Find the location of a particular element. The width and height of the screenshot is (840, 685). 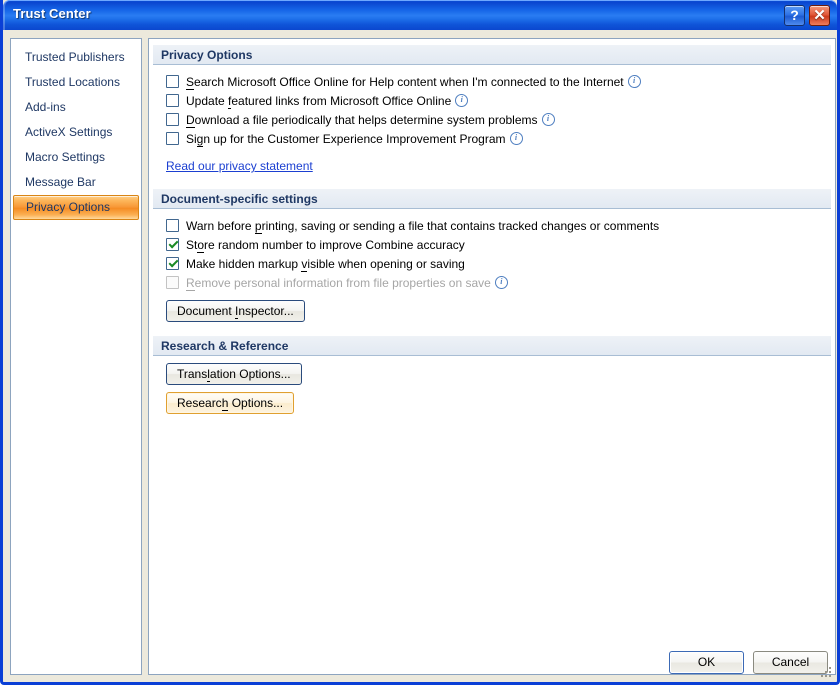

close-icon: ✕ is located at coordinates (819, 15).